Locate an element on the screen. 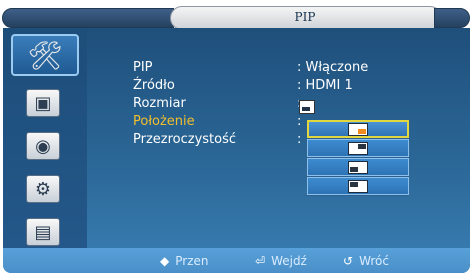 The height and width of the screenshot is (276, 473). hint-return: ↺ Wróć is located at coordinates (366, 261).